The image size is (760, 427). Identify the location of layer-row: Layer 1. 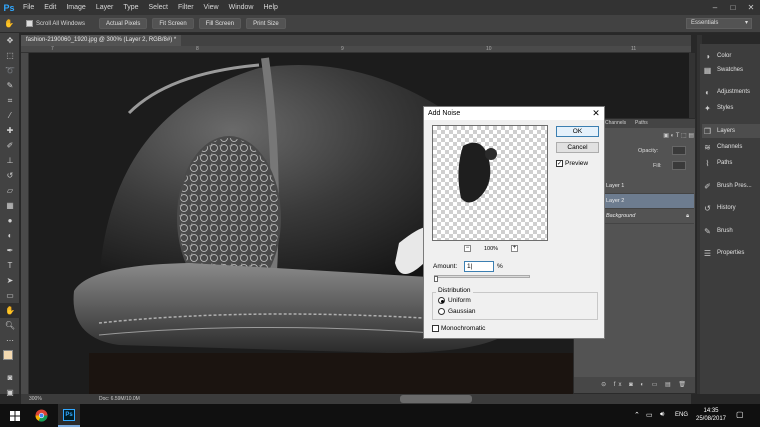
(648, 186).